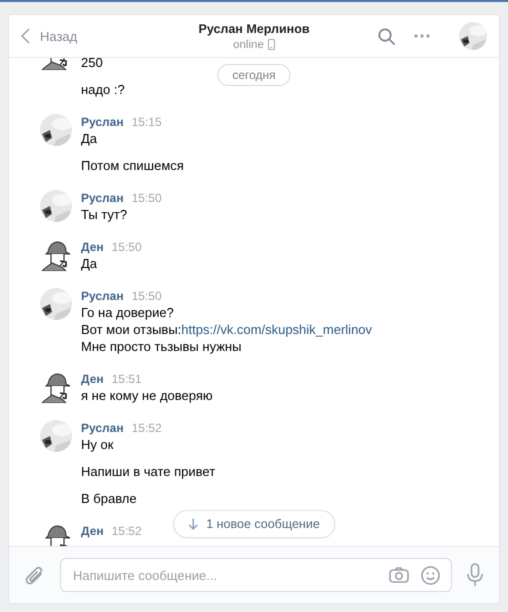 This screenshot has height=612, width=508. Describe the element at coordinates (271, 44) in the screenshot. I see `phone-icon` at that location.